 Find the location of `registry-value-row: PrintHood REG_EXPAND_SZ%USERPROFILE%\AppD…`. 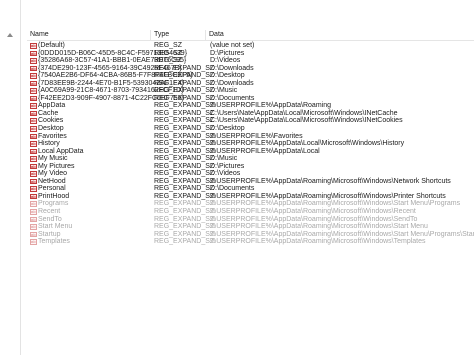

registry-value-row: PrintHood REG_EXPAND_SZ%USERPROFILE%\AppD… is located at coordinates (250, 197).